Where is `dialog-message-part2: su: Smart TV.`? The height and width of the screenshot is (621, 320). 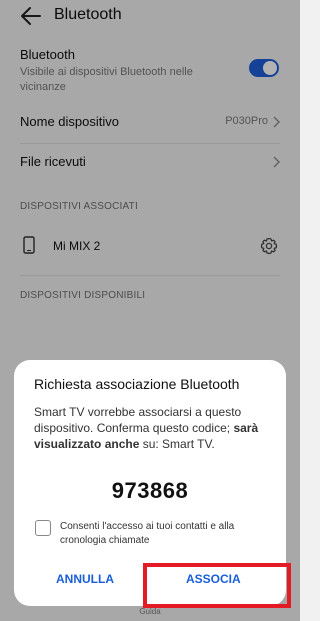 dialog-message-part2: su: Smart TV. is located at coordinates (177, 444).